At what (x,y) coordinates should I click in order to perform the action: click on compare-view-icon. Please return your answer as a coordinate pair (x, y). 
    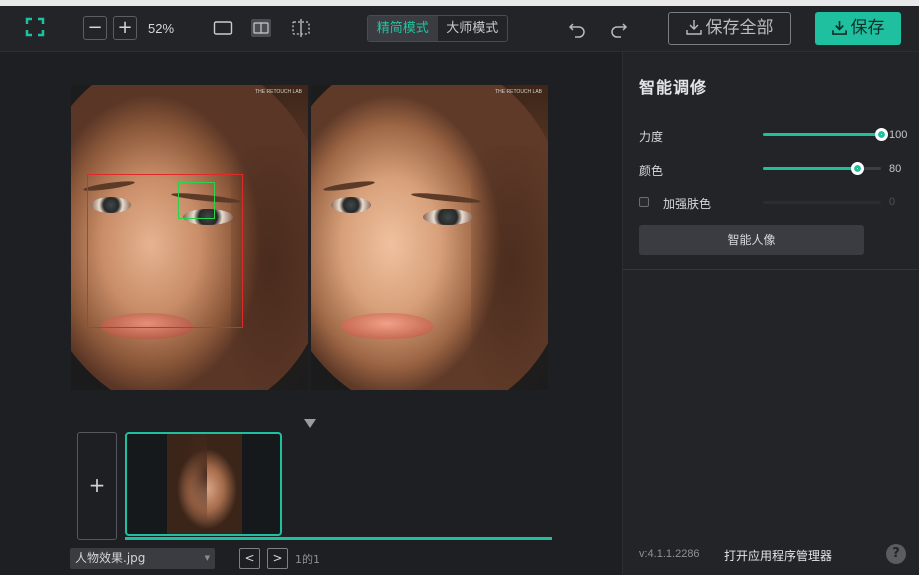
    Looking at the image, I should click on (301, 28).